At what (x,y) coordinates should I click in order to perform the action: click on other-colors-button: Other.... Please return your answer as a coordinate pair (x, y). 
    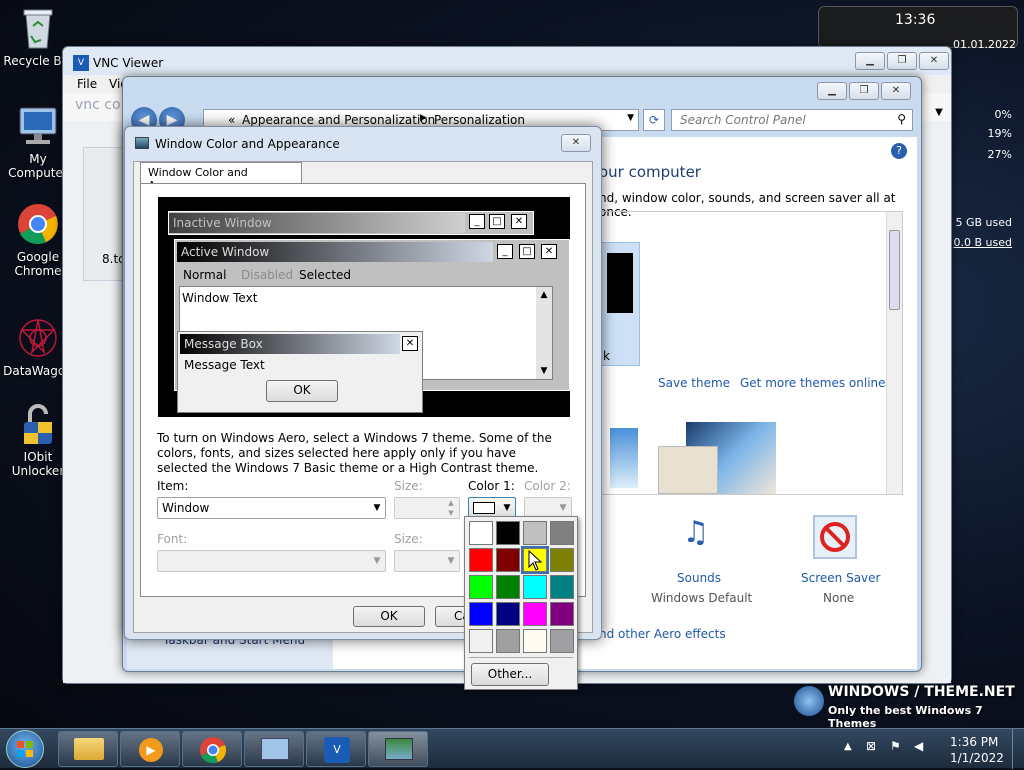
    Looking at the image, I should click on (510, 674).